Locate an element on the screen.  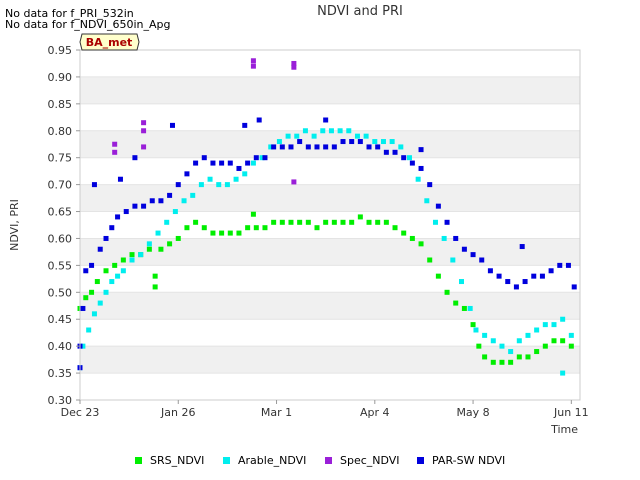
legend-label: Arable_NDVI is located at coordinates (272, 460).